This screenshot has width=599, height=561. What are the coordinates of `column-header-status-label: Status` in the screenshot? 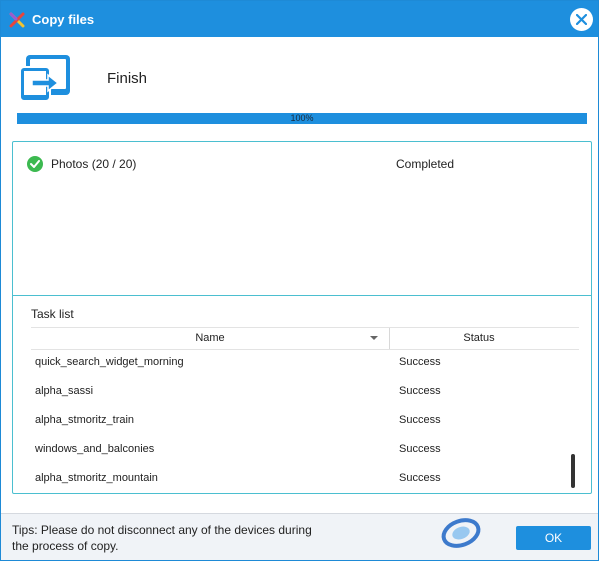 It's located at (479, 338).